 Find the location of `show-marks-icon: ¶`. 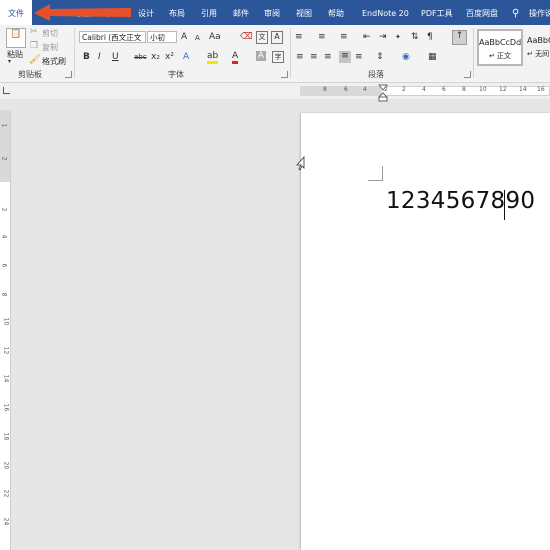

show-marks-icon: ¶ is located at coordinates (430, 37).